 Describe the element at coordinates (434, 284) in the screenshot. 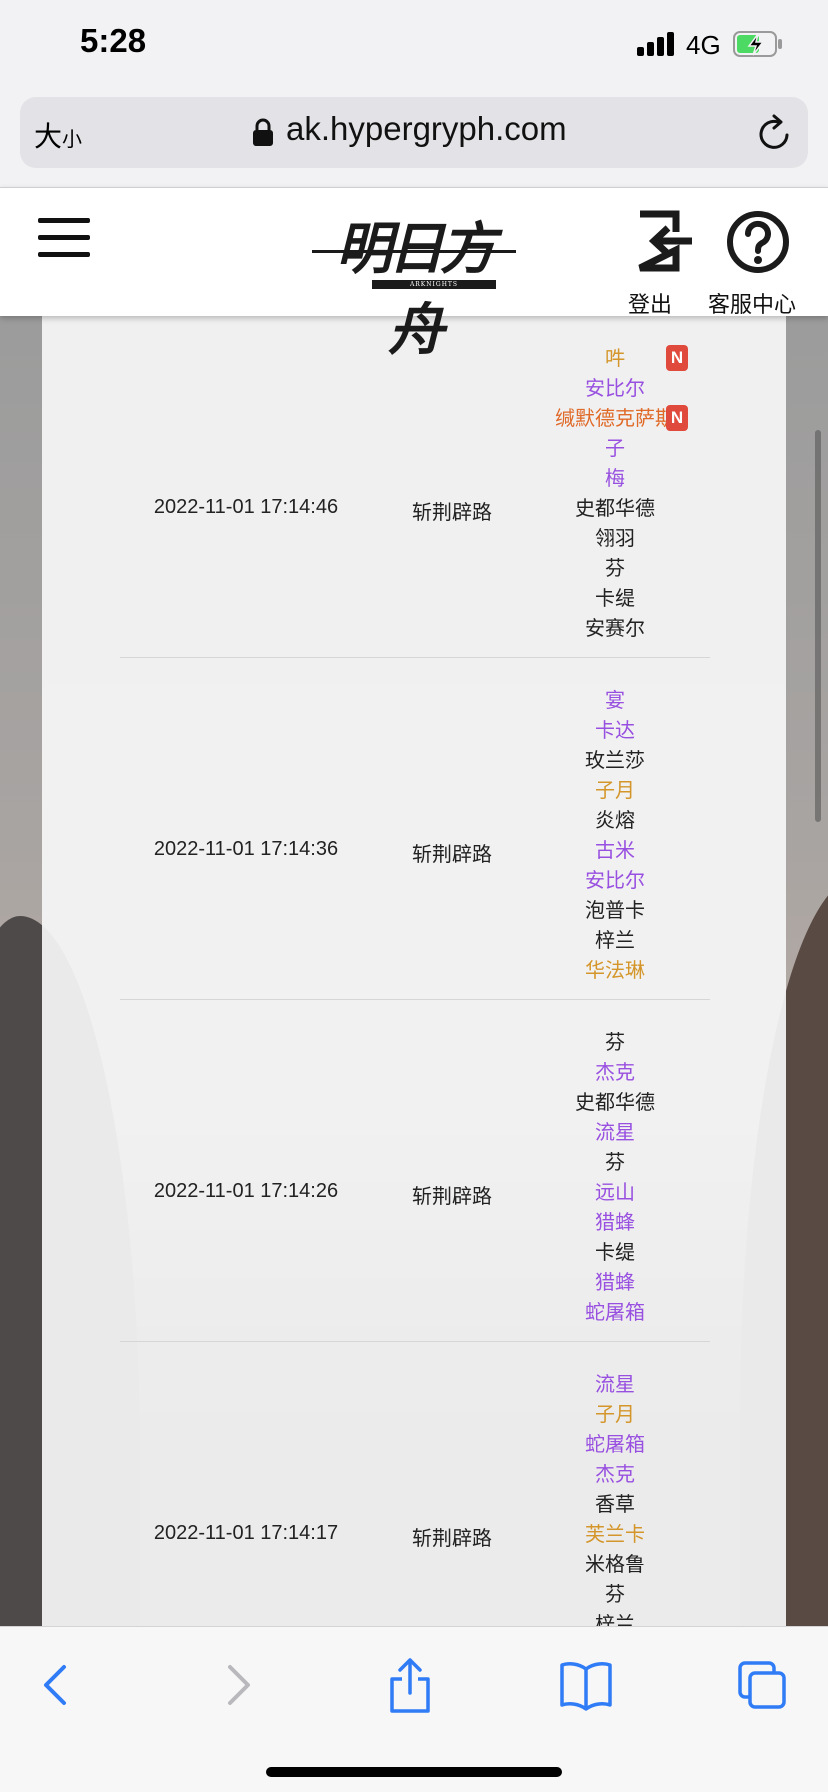

I see `logo-subtext: ARKNIGHTS` at that location.